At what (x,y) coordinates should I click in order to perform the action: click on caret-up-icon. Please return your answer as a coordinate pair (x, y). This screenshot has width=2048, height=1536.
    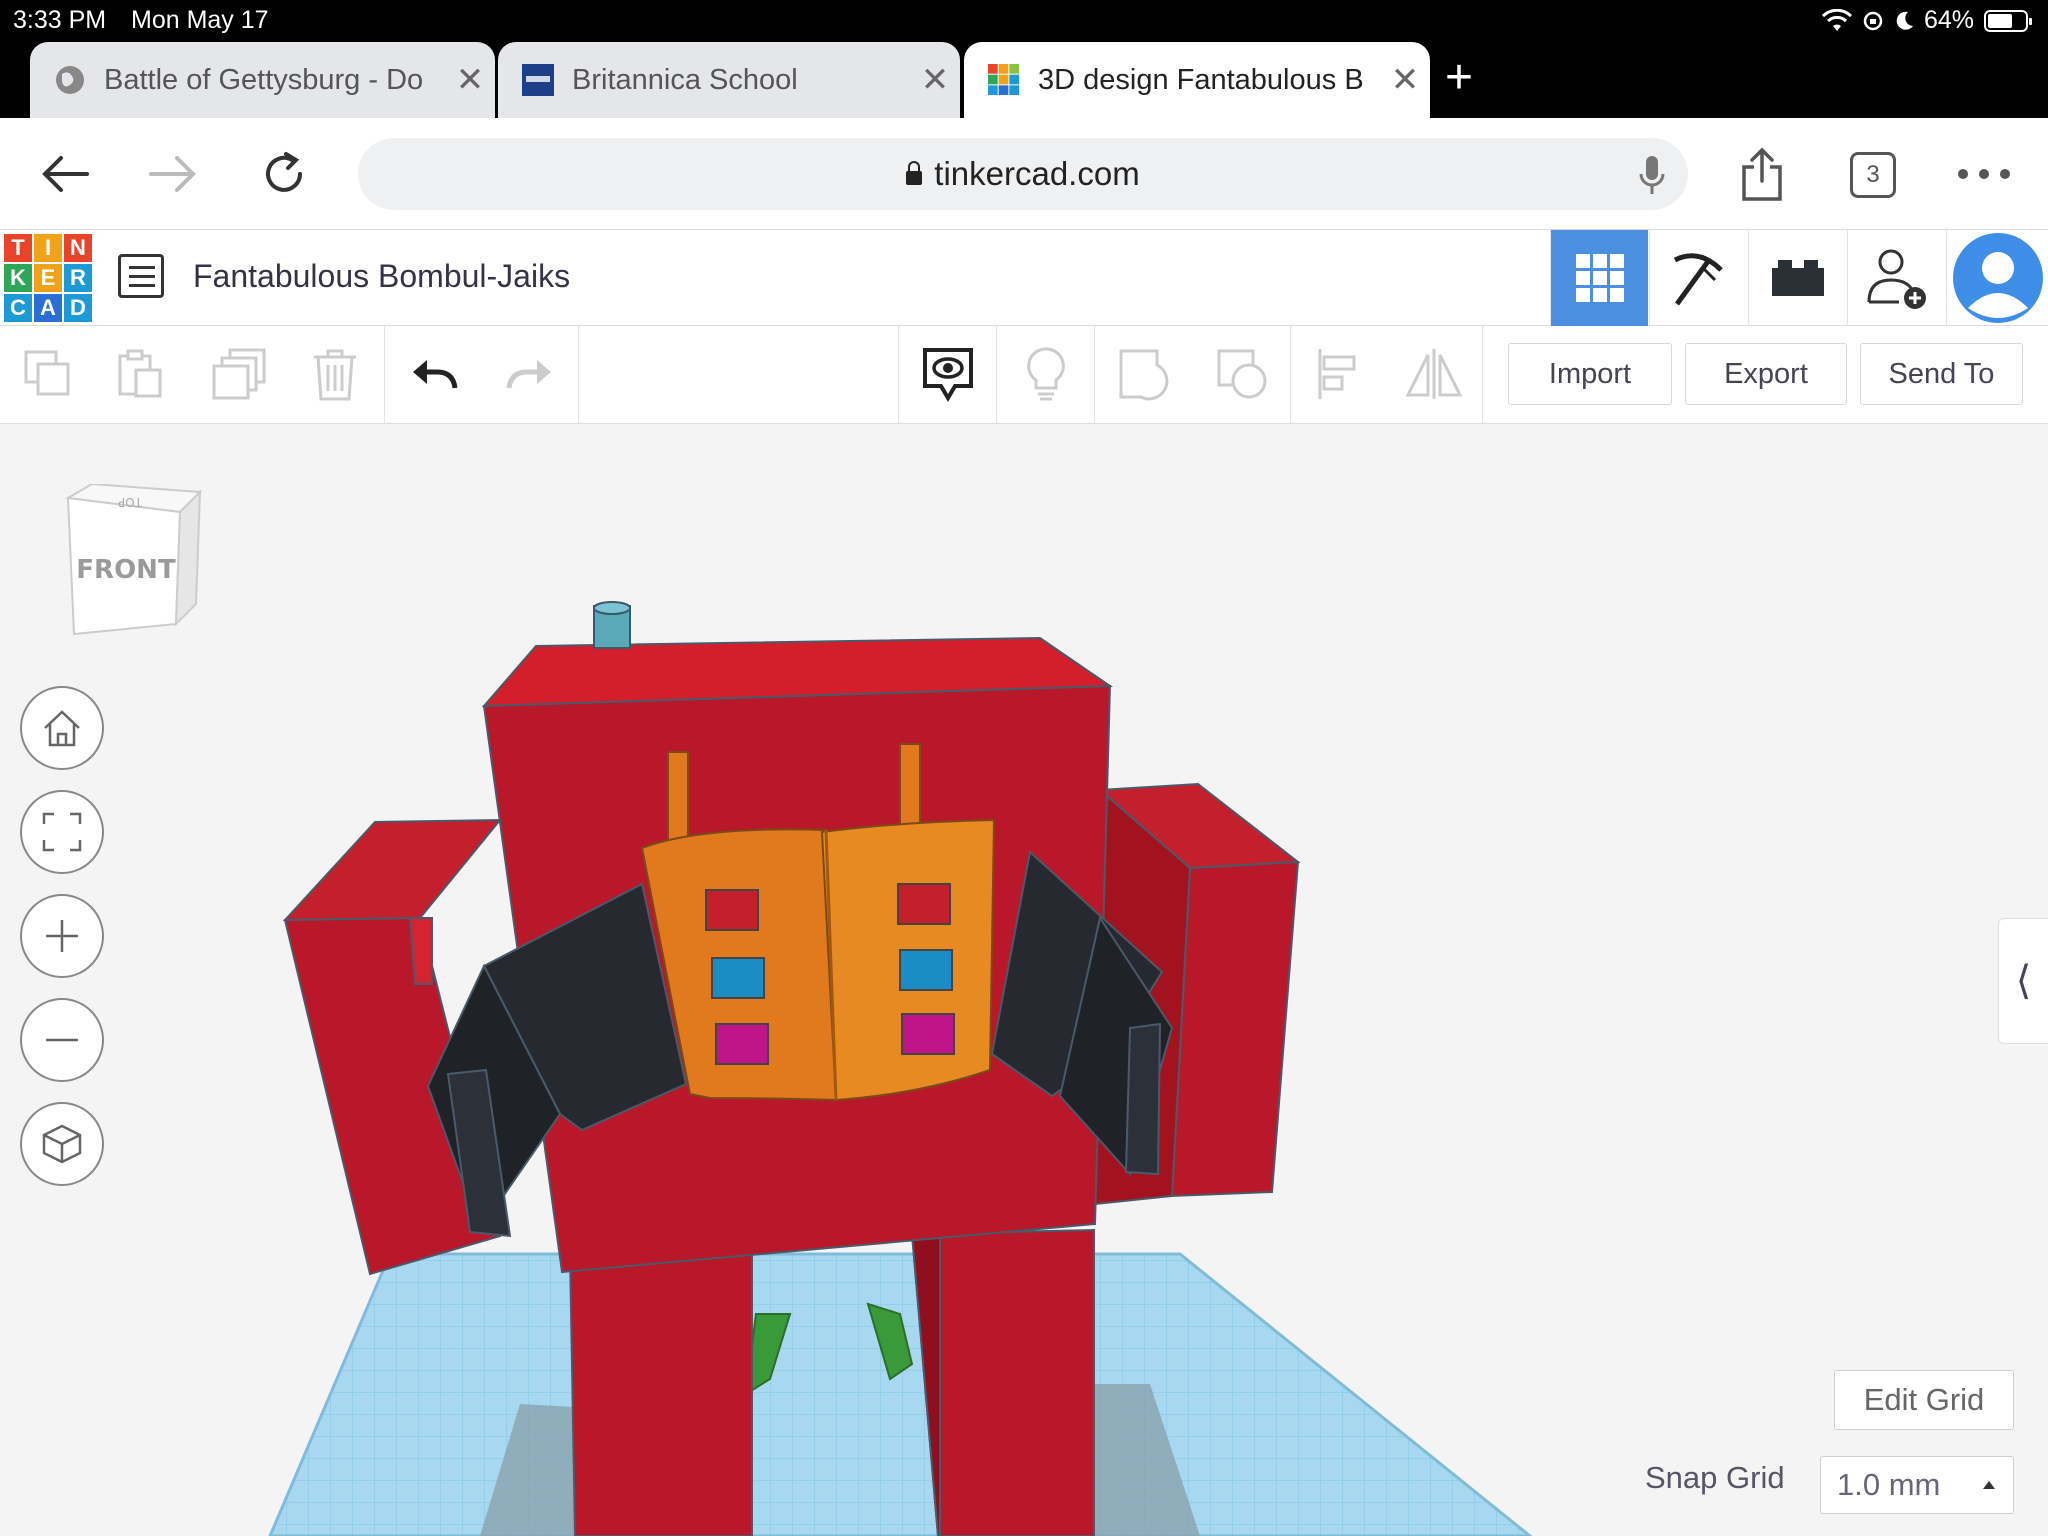
    Looking at the image, I should click on (1989, 1485).